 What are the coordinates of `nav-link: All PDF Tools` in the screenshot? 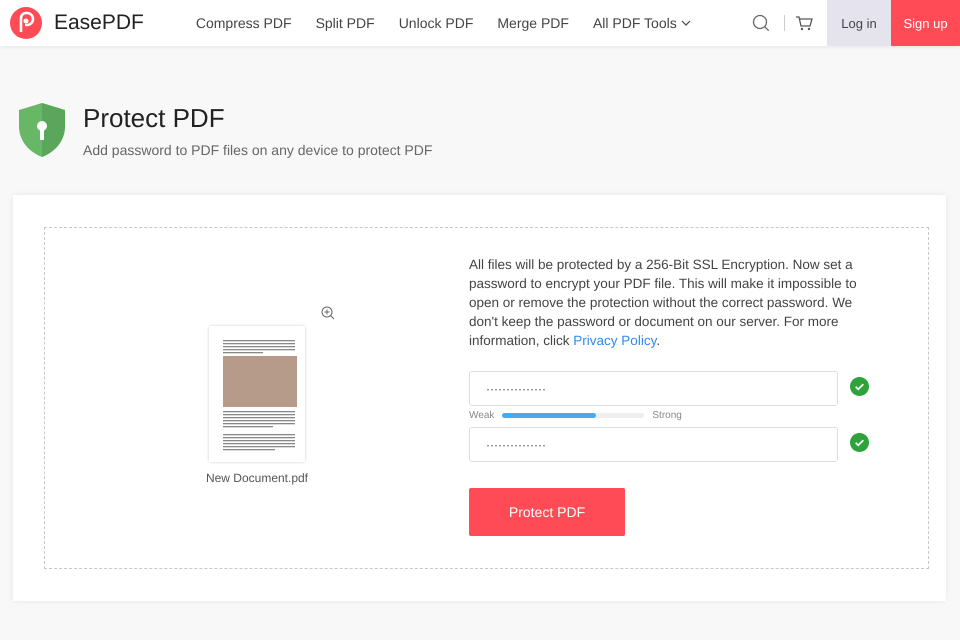 It's located at (641, 23).